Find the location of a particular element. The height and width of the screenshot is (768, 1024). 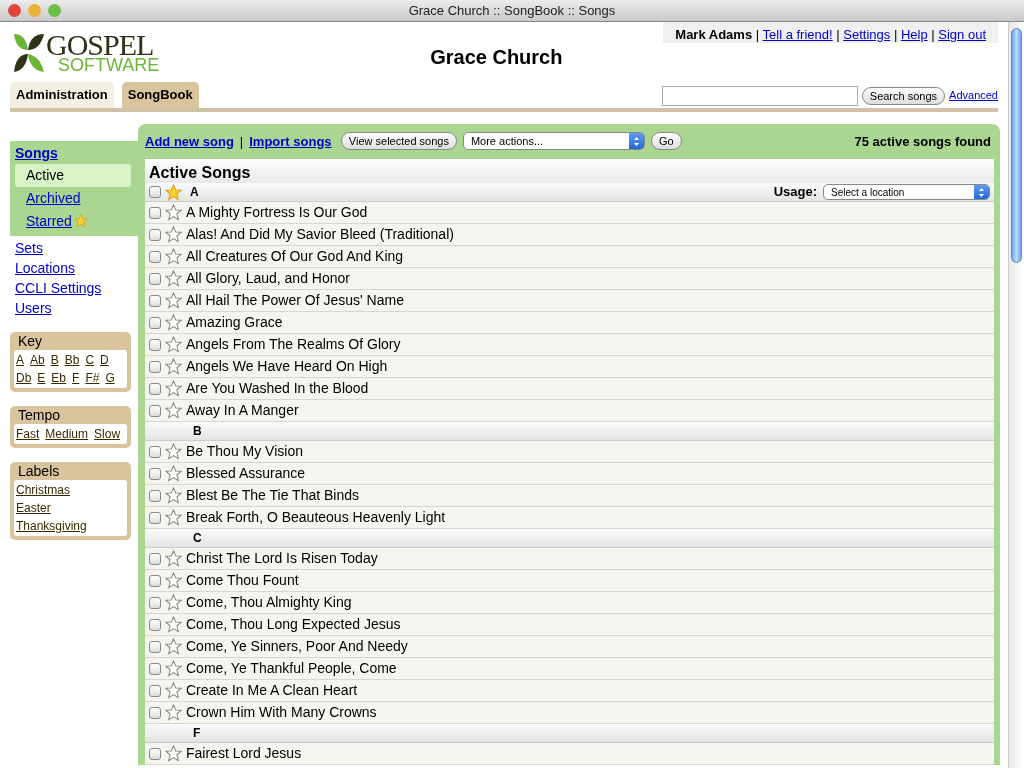

sidebar-link: Locations is located at coordinates (70, 267).